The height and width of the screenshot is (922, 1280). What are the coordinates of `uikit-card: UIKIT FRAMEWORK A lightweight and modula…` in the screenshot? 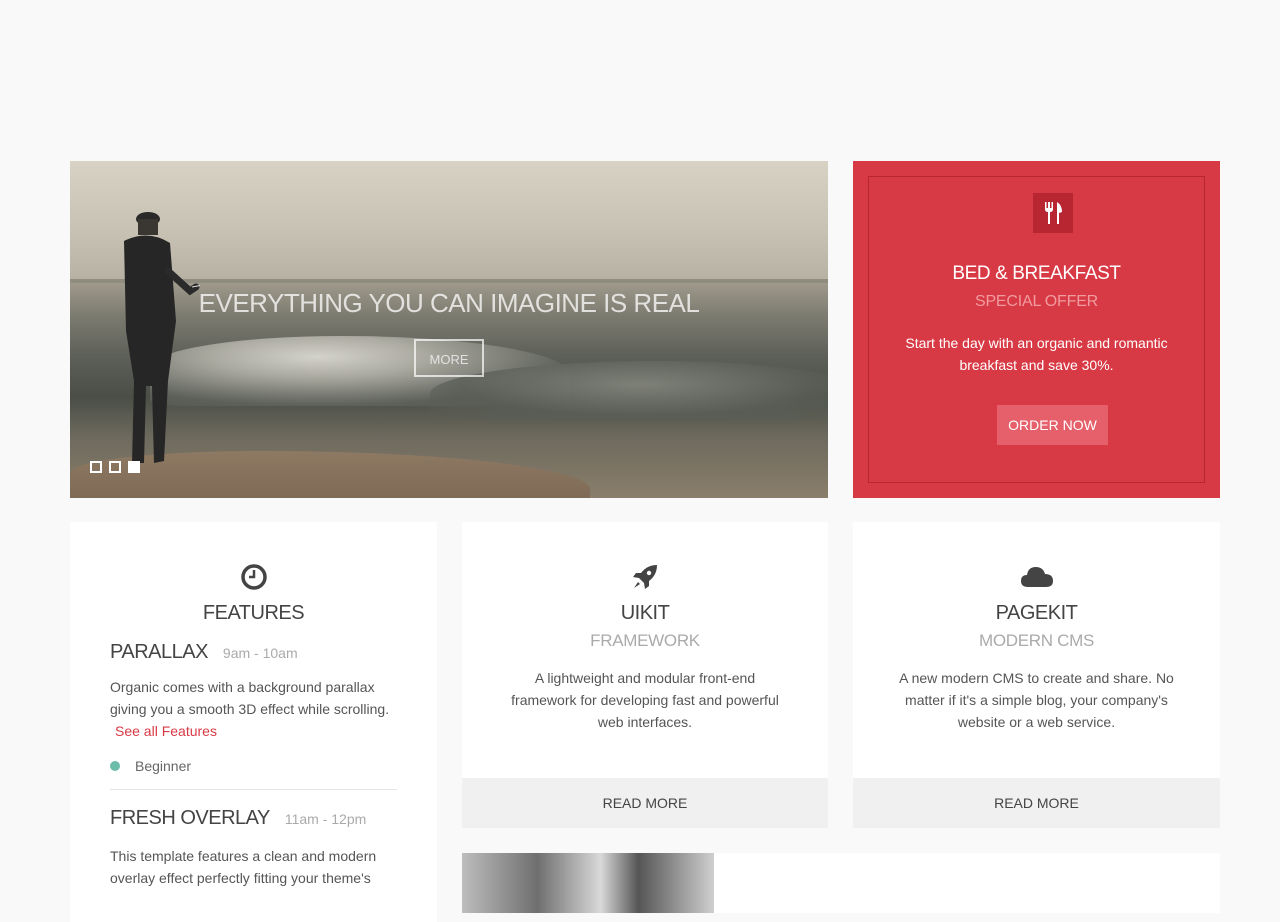 It's located at (645, 675).